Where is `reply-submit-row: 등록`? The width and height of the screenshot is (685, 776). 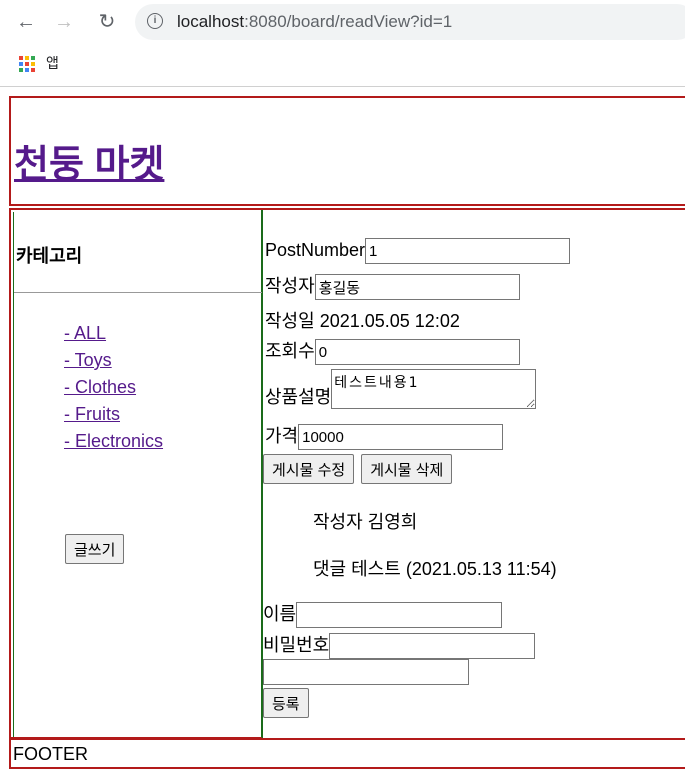
reply-submit-row: 등록 is located at coordinates (286, 703).